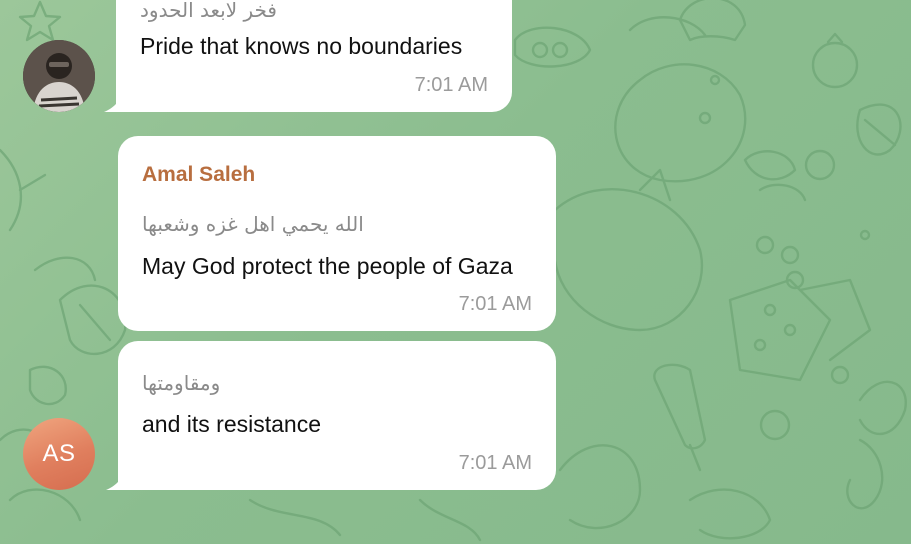 The image size is (911, 544). Describe the element at coordinates (331, 415) in the screenshot. I see `message-bubble: ومقاومتها and its resistance 7:01 AM` at that location.